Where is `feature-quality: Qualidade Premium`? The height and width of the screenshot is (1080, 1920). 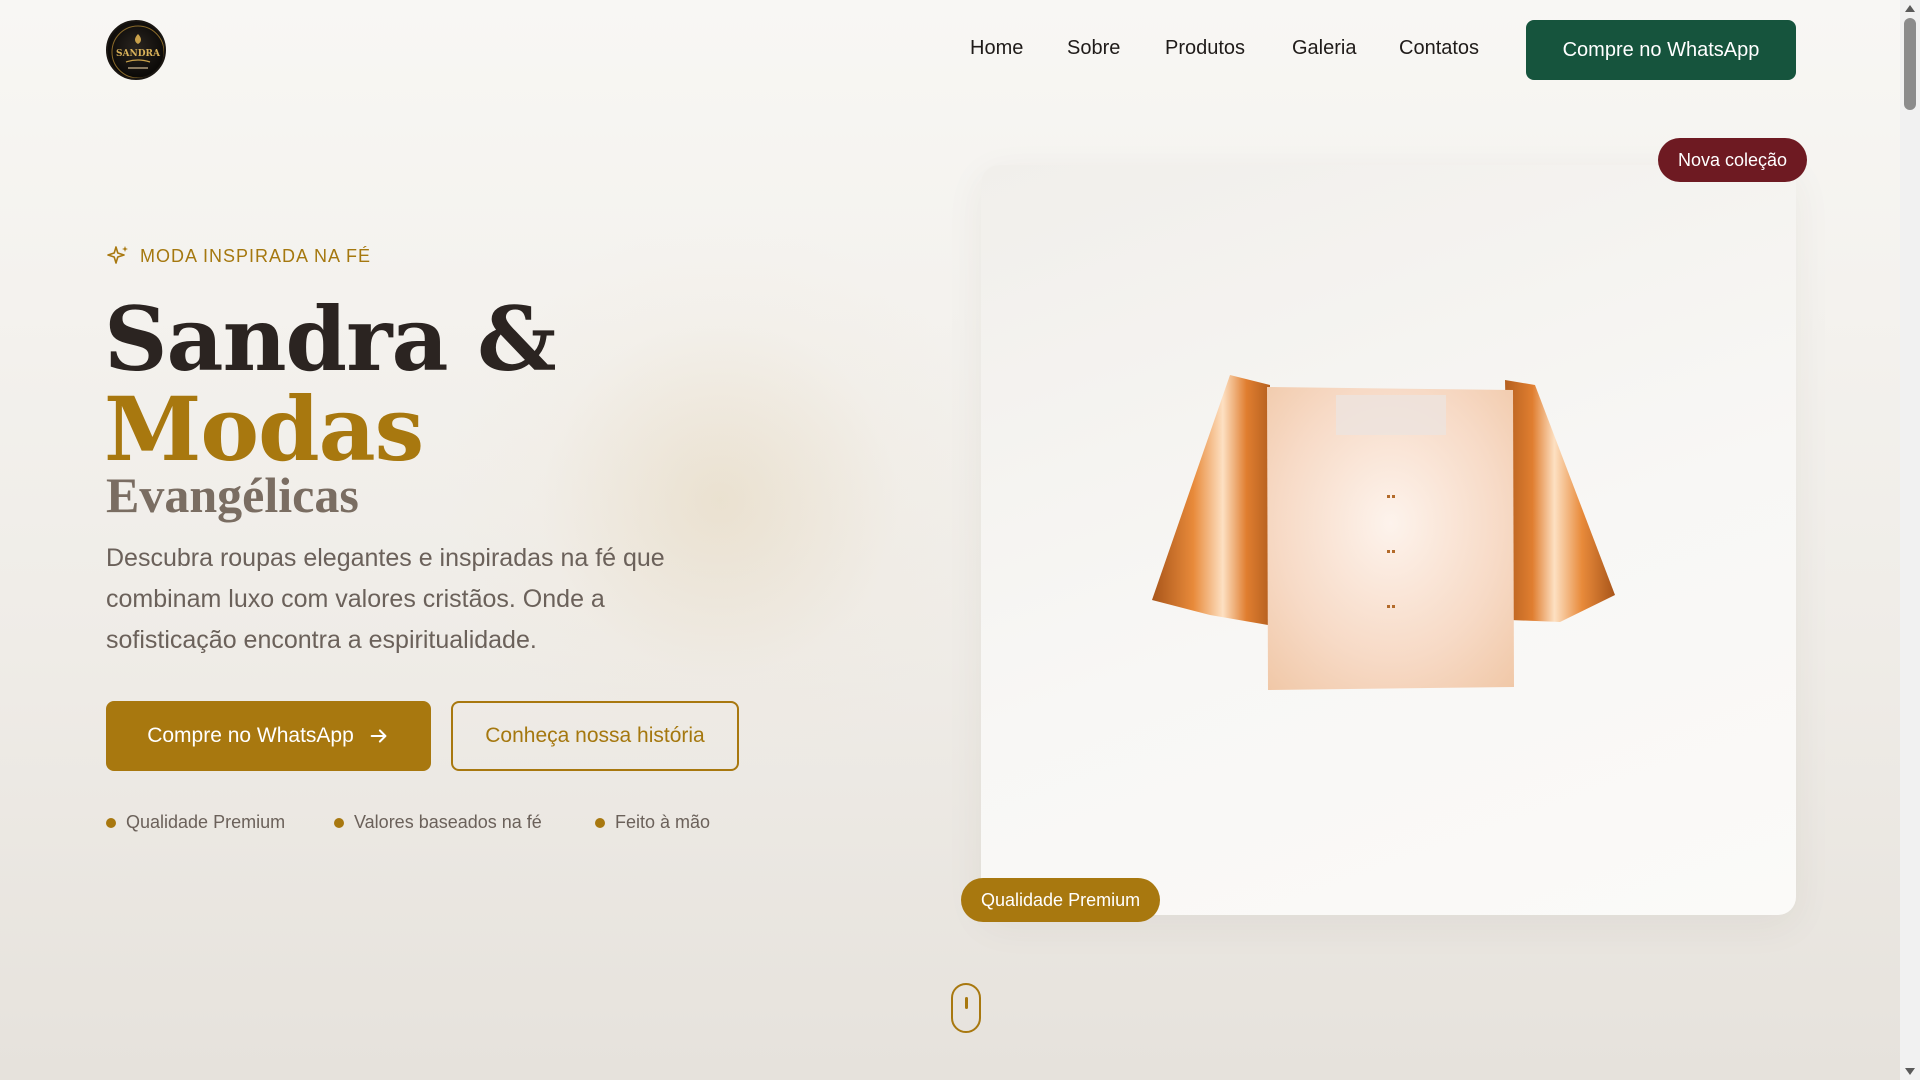
feature-quality: Qualidade Premium is located at coordinates (195, 822).